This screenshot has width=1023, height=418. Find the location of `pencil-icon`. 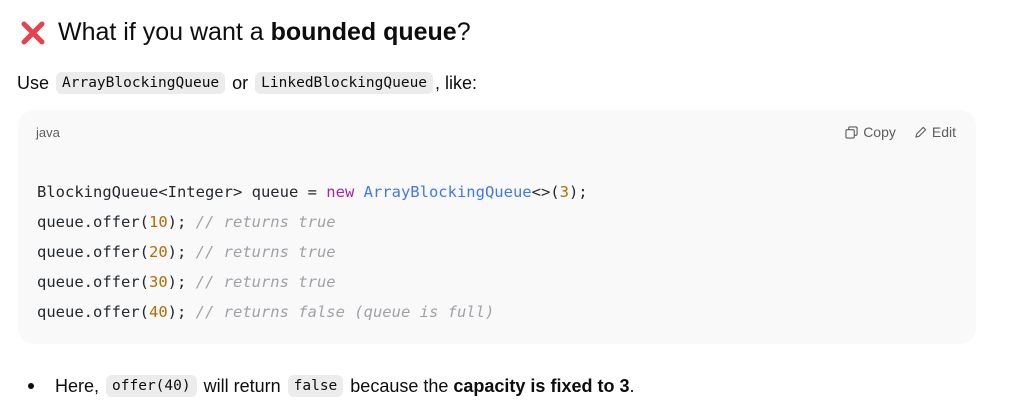

pencil-icon is located at coordinates (921, 132).